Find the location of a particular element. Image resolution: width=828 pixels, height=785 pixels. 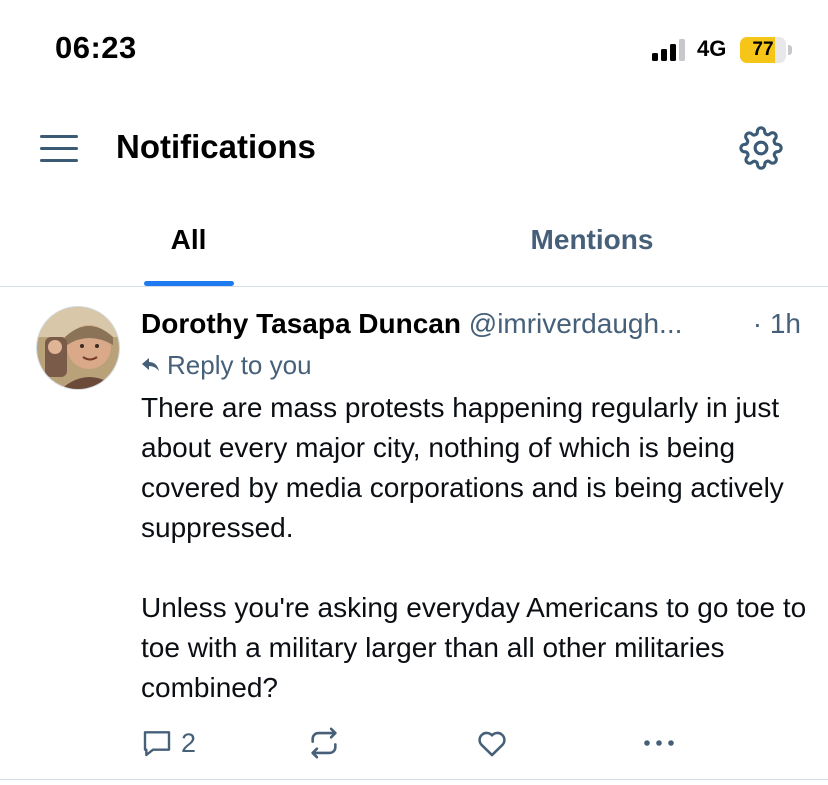

more-options-button is located at coordinates (659, 743).